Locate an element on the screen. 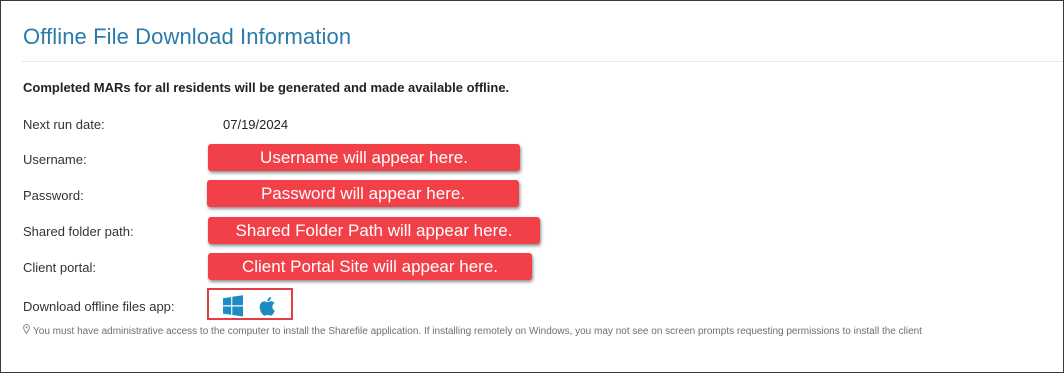 Image resolution: width=1064 pixels, height=373 pixels. download-app-label: Download offline files app: is located at coordinates (99, 306).